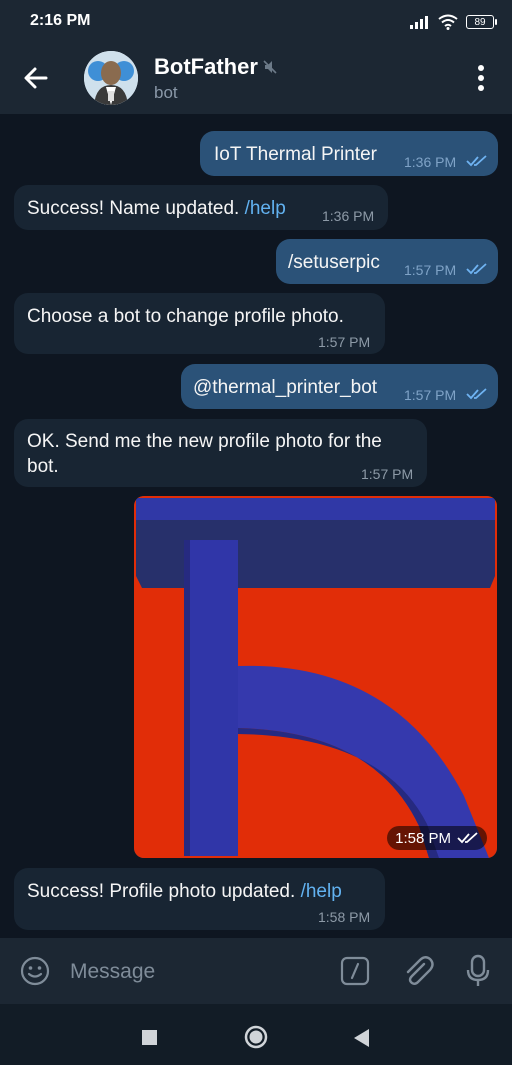 This screenshot has width=512, height=1065. Describe the element at coordinates (270, 67) in the screenshot. I see `mute-icon` at that location.